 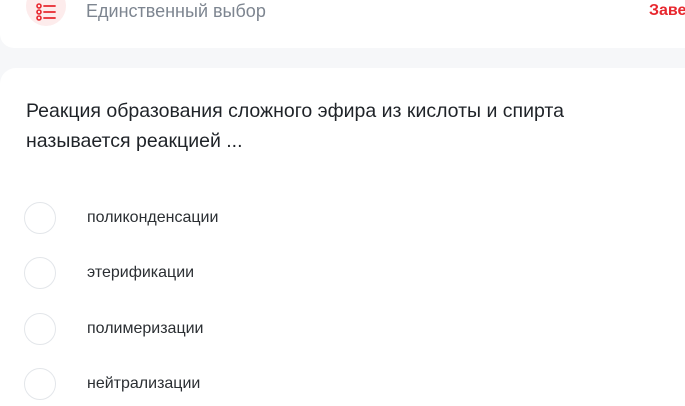 I want to click on question-type-label: Единственный выбор, so click(x=176, y=11).